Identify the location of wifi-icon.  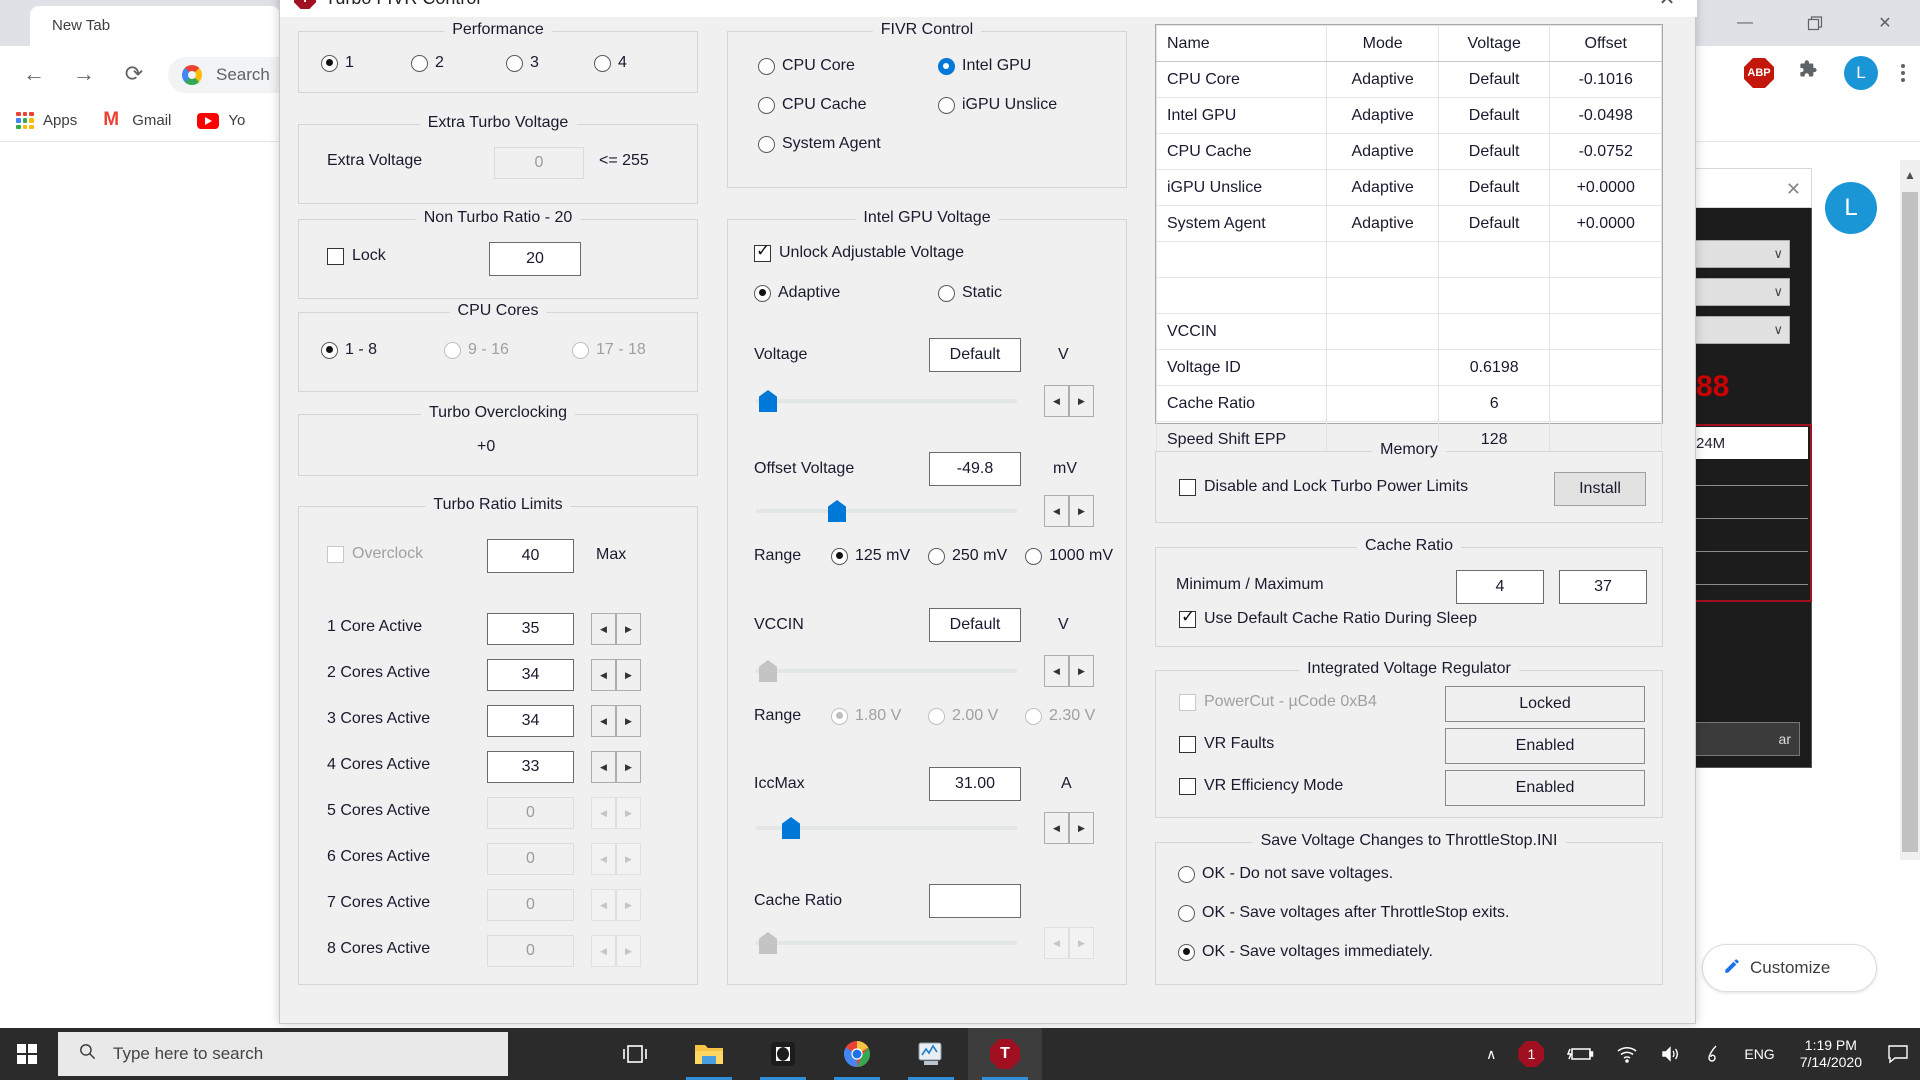
(1627, 1054).